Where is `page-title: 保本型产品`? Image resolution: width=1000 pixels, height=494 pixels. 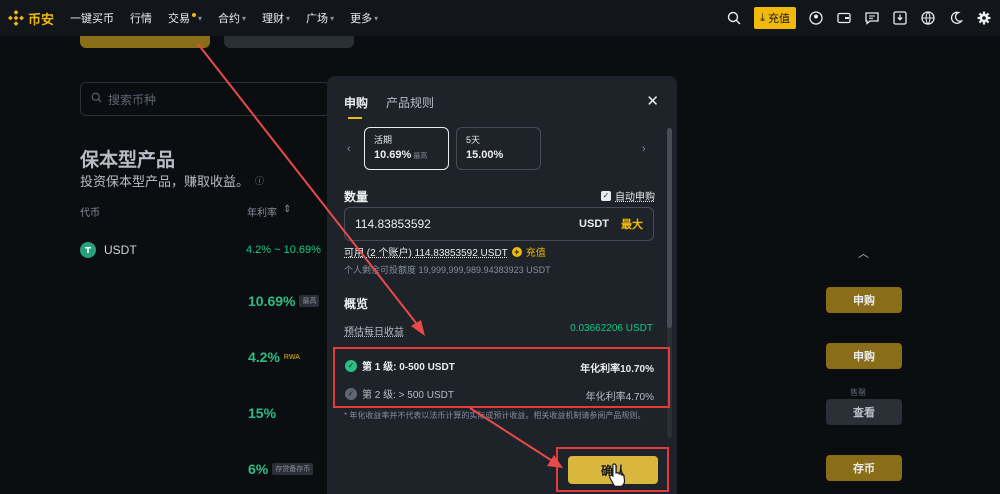 page-title: 保本型产品 is located at coordinates (128, 160).